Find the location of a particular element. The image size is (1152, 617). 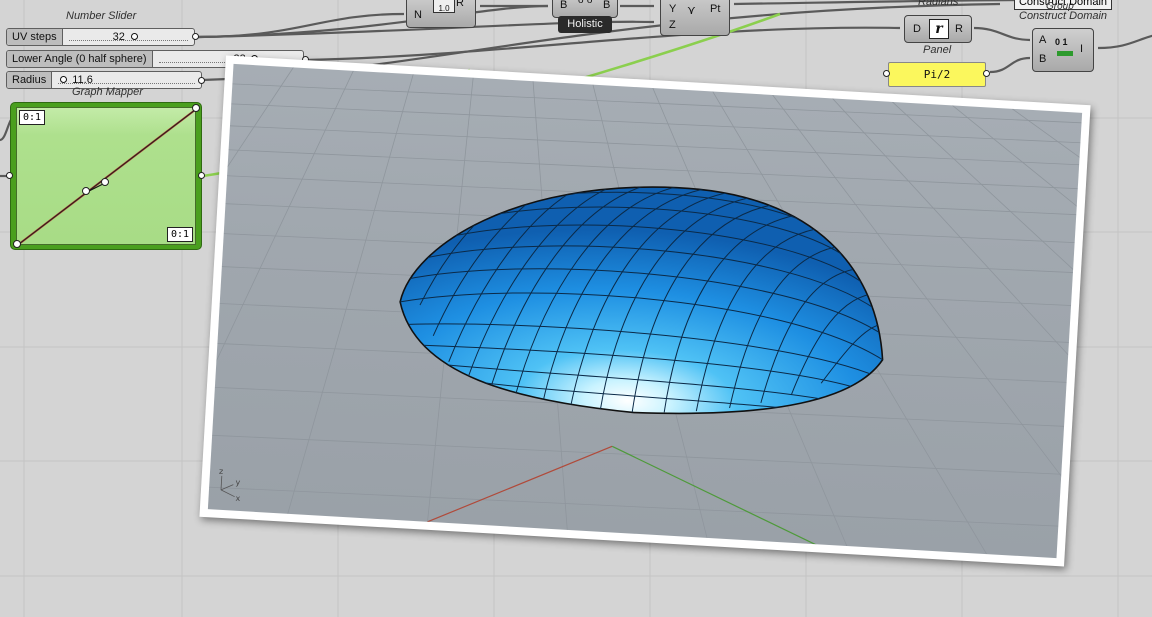

slider-uv-steps-label: UV steps is located at coordinates (35, 37).